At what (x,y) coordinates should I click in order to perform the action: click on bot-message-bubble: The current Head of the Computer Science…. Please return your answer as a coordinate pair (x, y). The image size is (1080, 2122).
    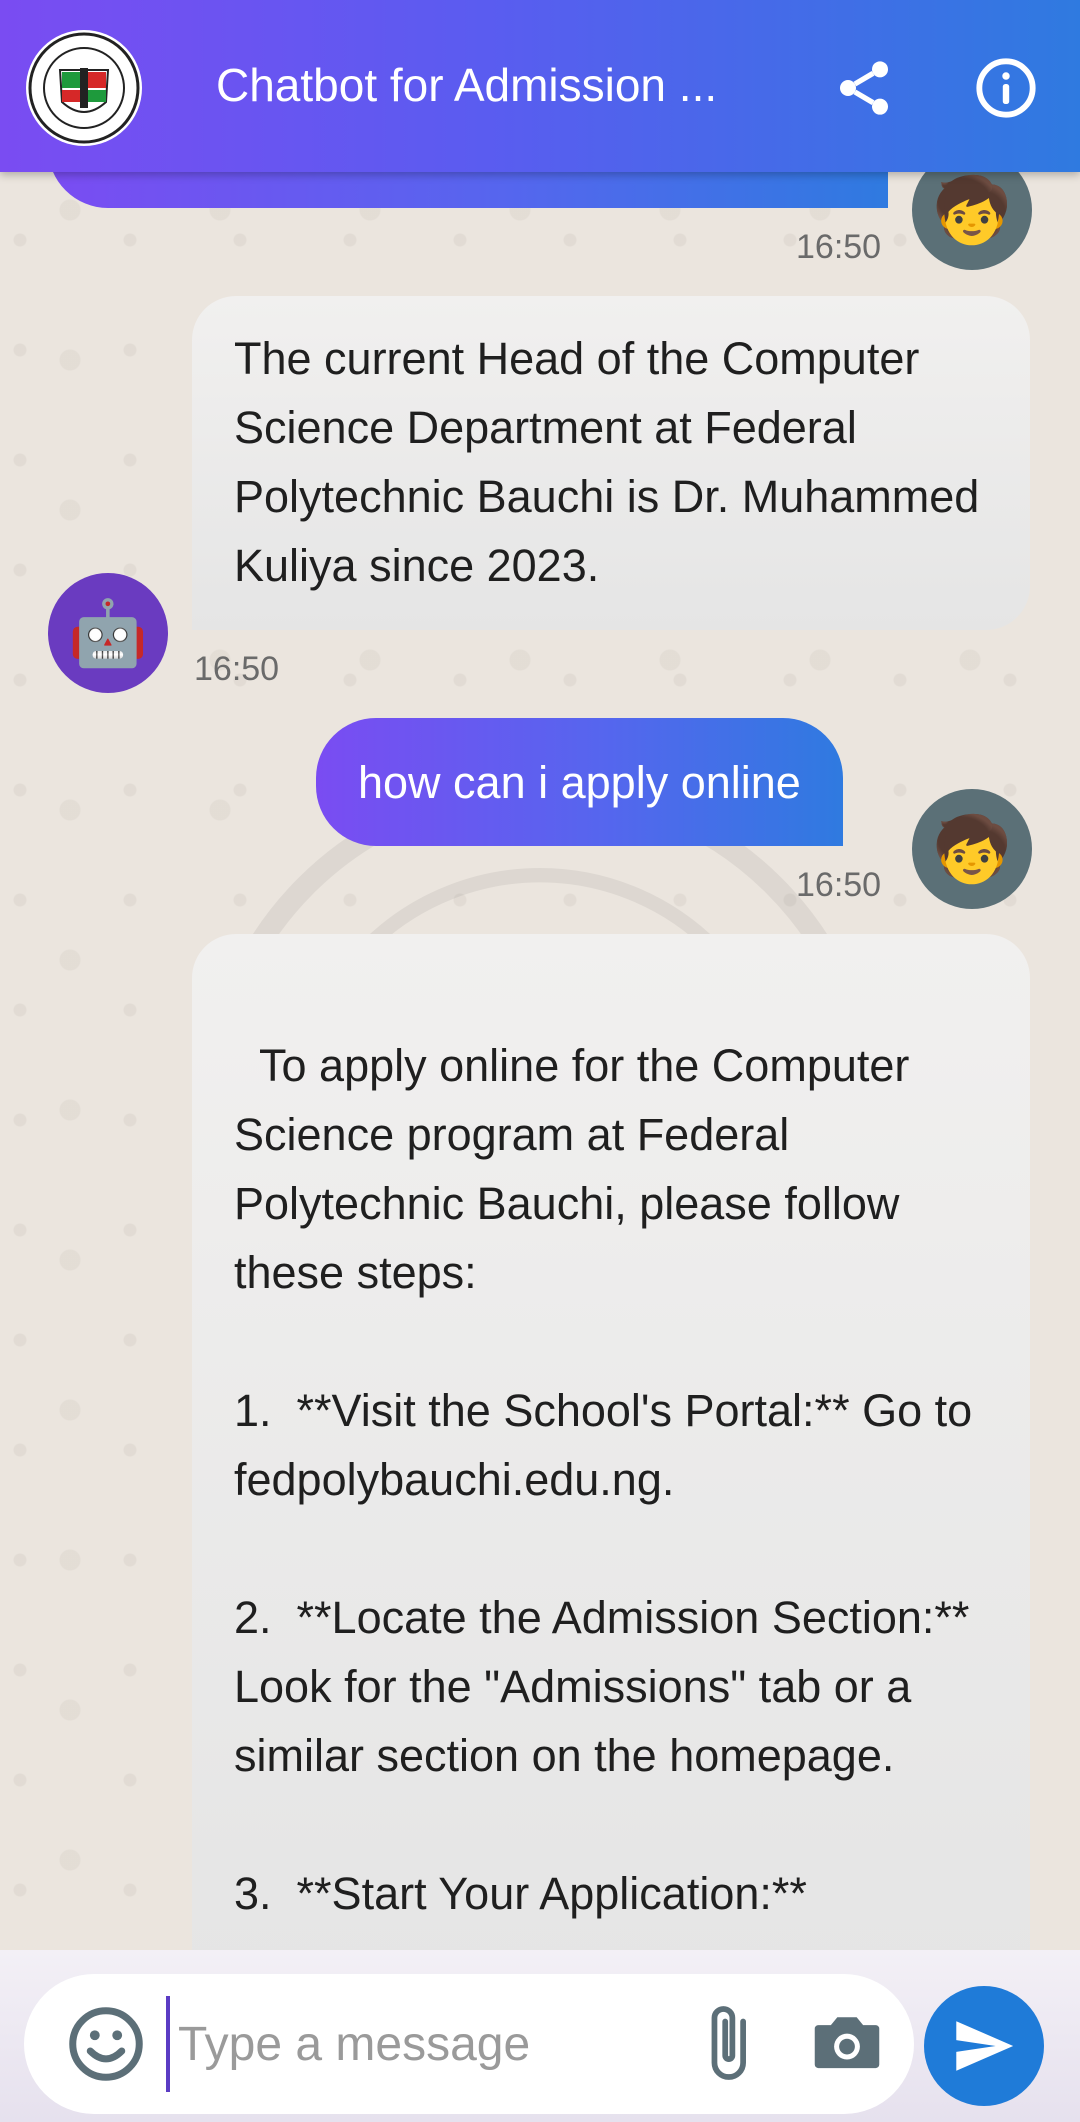
    Looking at the image, I should click on (611, 463).